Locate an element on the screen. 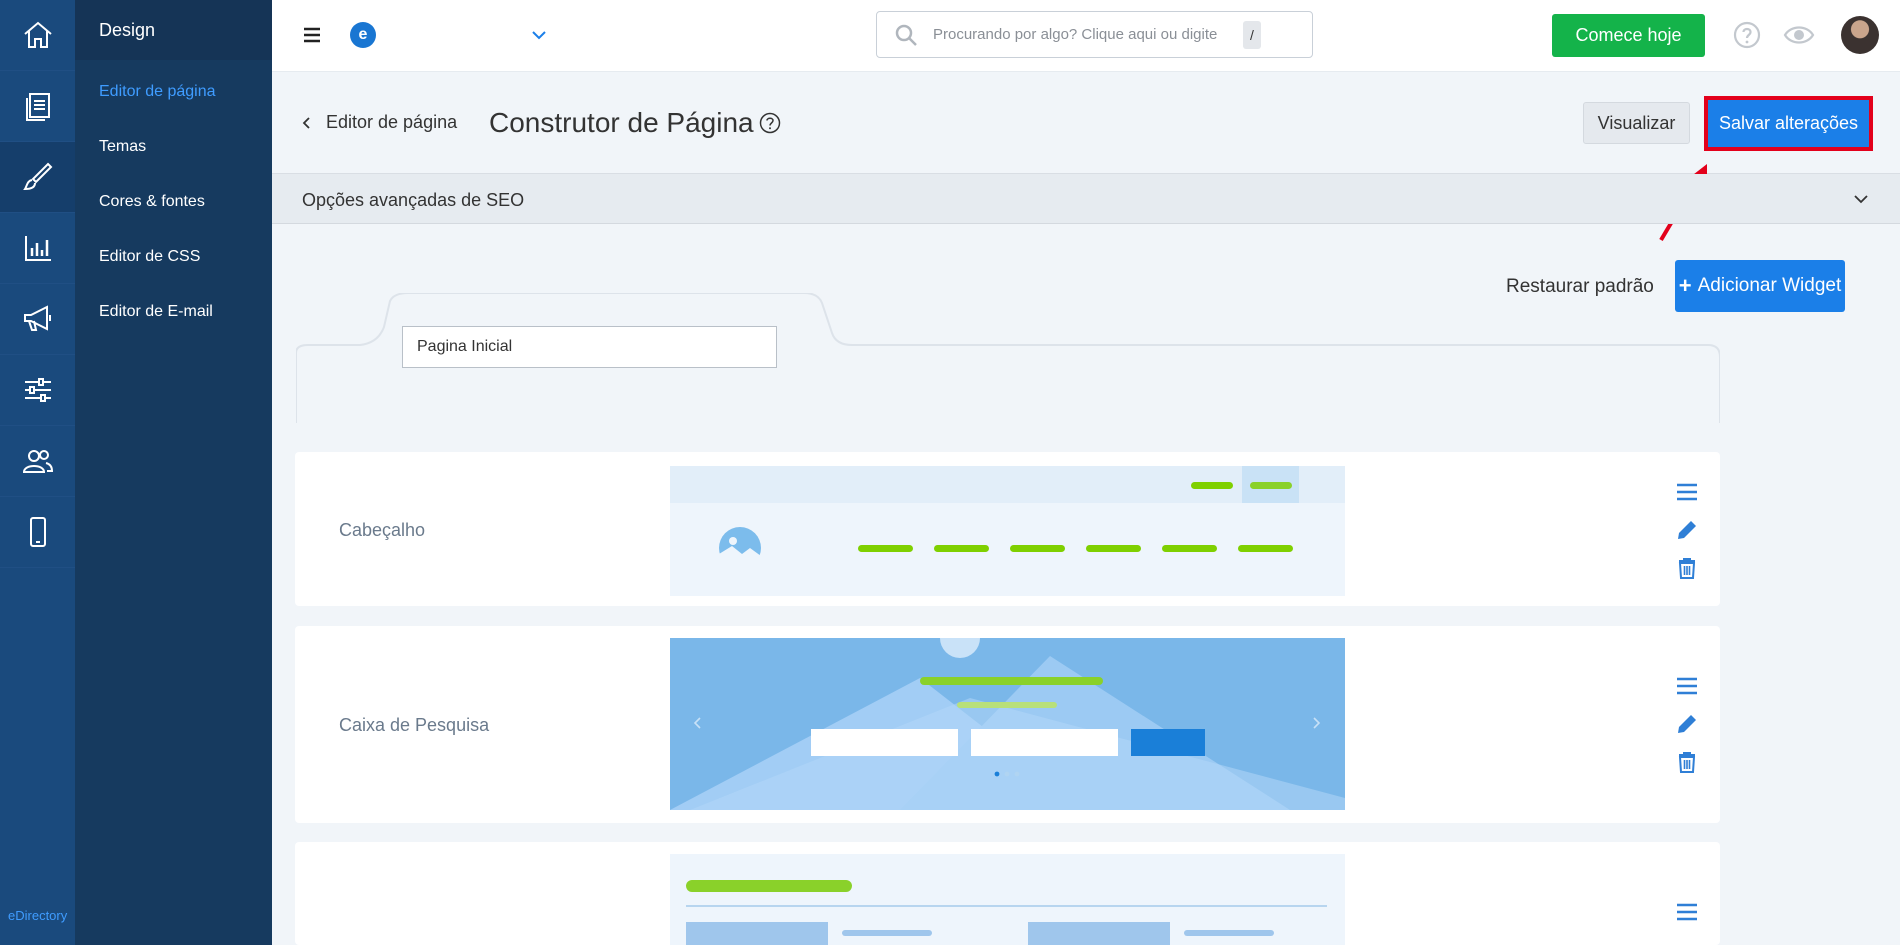 Image resolution: width=1900 pixels, height=945 pixels. brand-link: eDirectory is located at coordinates (37, 915).